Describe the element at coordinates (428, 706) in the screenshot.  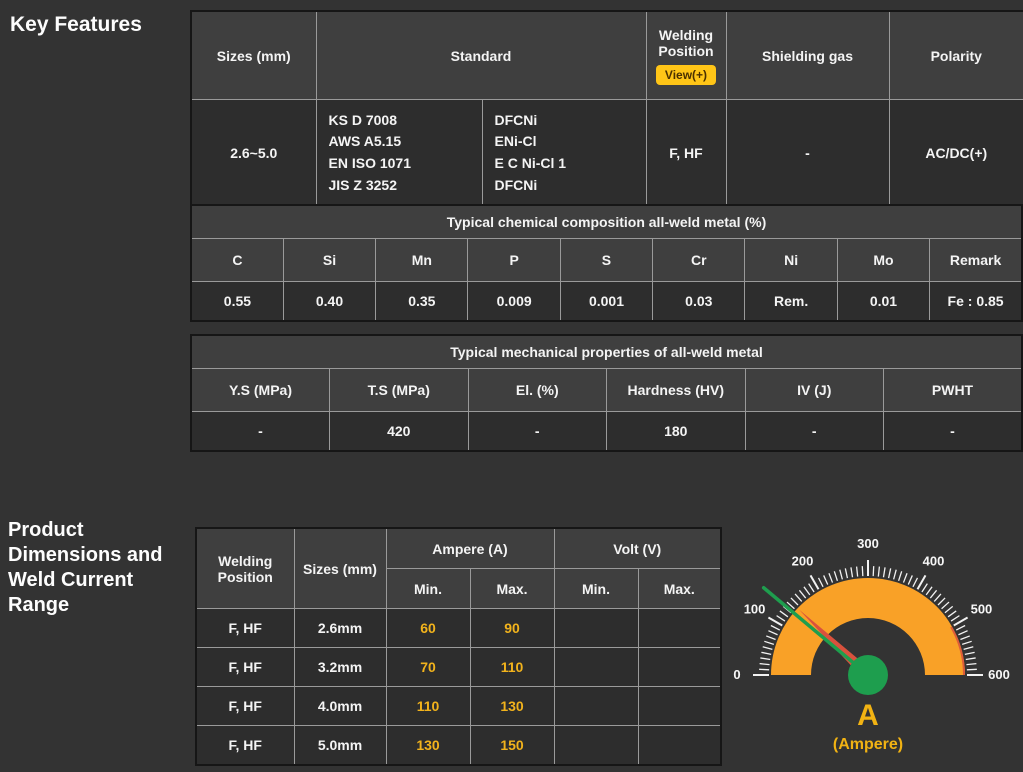
I see `ampere-min-cell: 110` at that location.